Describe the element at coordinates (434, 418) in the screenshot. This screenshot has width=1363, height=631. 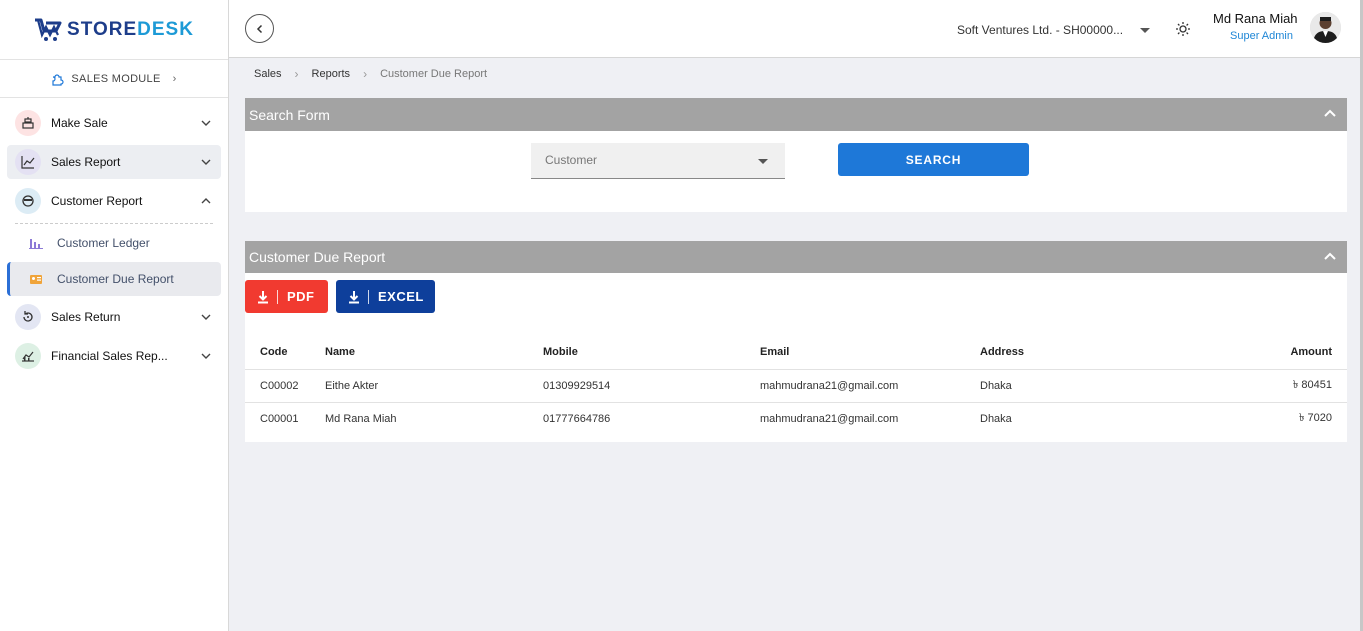
I see `cell-name: Md Rana Miah` at that location.